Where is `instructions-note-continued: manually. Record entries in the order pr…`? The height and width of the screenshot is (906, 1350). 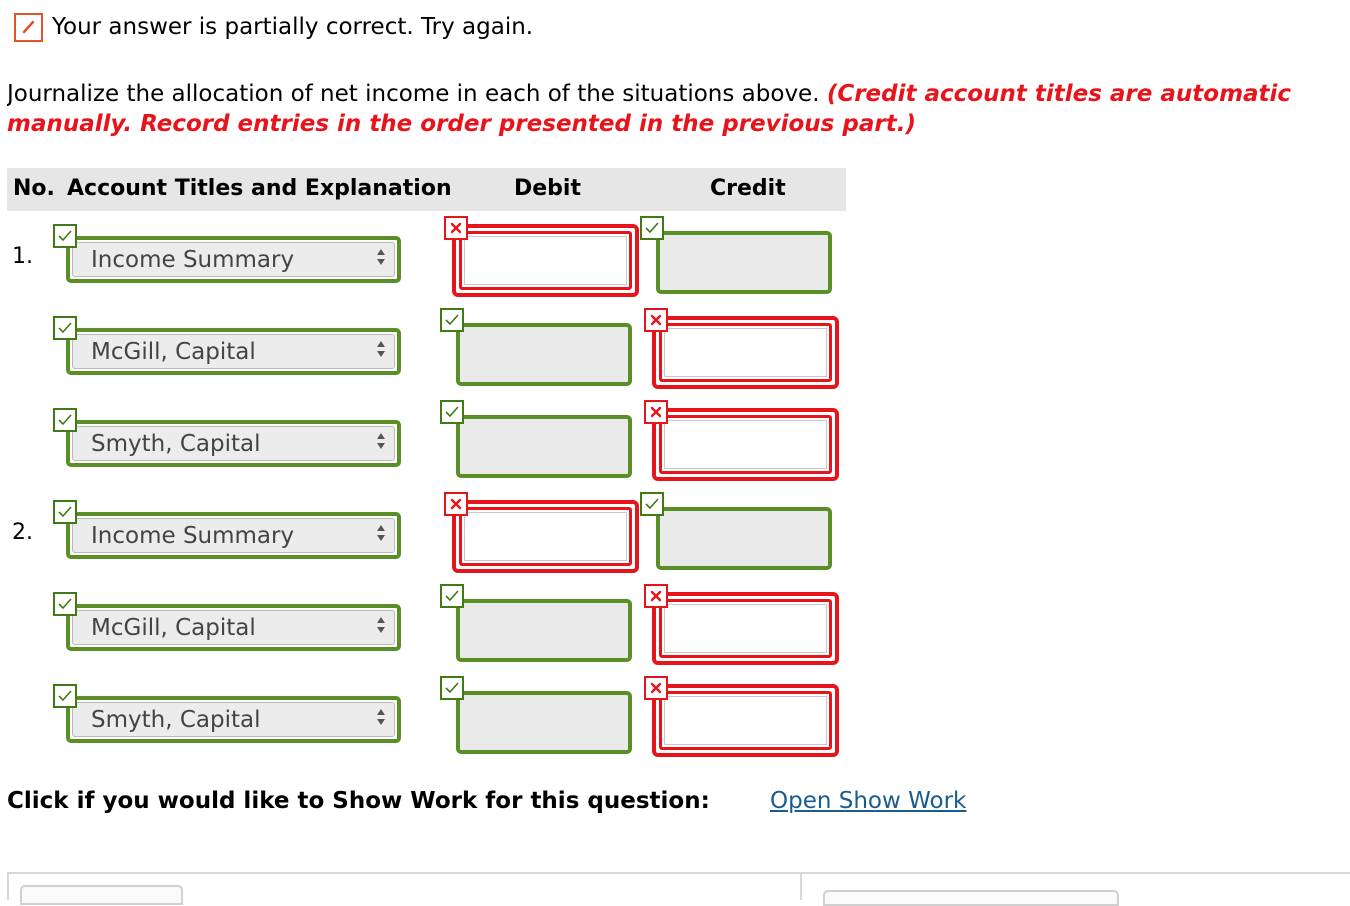 instructions-note-continued: manually. Record entries in the order pr… is located at coordinates (461, 124).